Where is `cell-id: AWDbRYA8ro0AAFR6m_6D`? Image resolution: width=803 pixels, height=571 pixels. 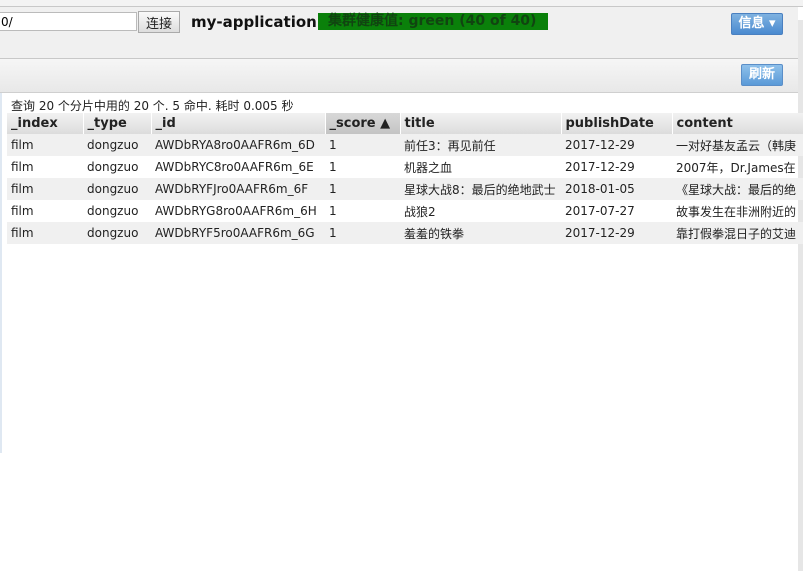
cell-id: AWDbRYA8ro0AAFR6m_6D is located at coordinates (238, 145).